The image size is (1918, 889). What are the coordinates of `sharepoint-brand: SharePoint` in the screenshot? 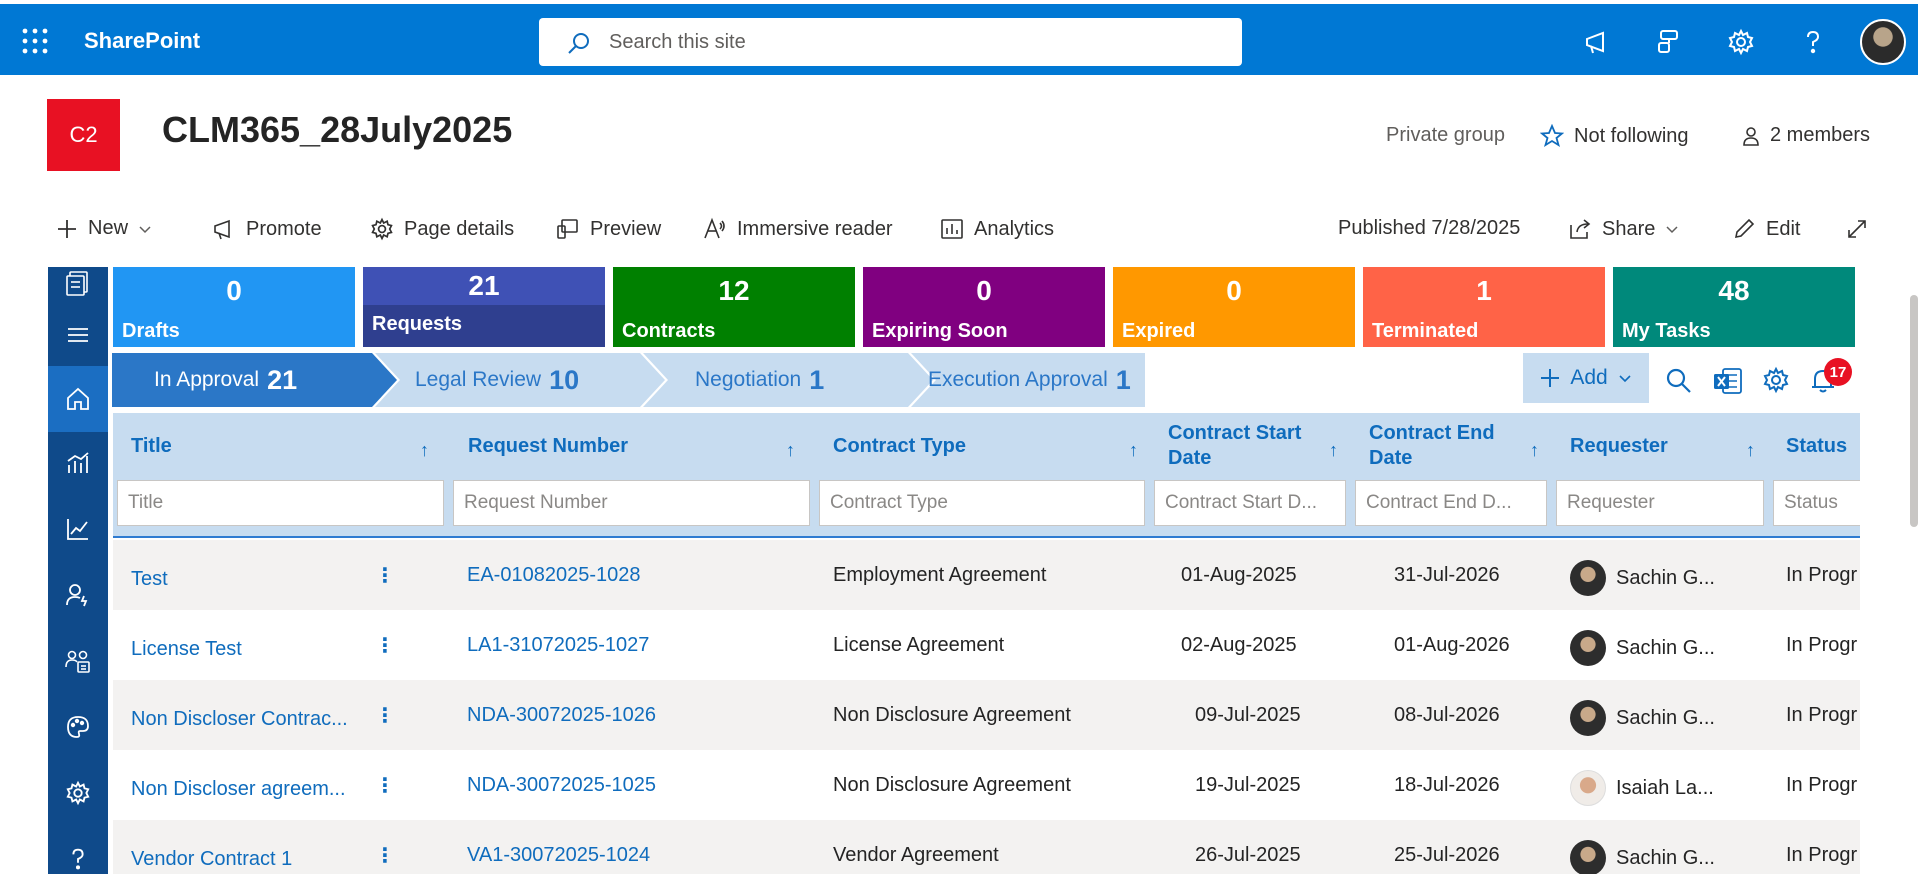 It's located at (142, 41).